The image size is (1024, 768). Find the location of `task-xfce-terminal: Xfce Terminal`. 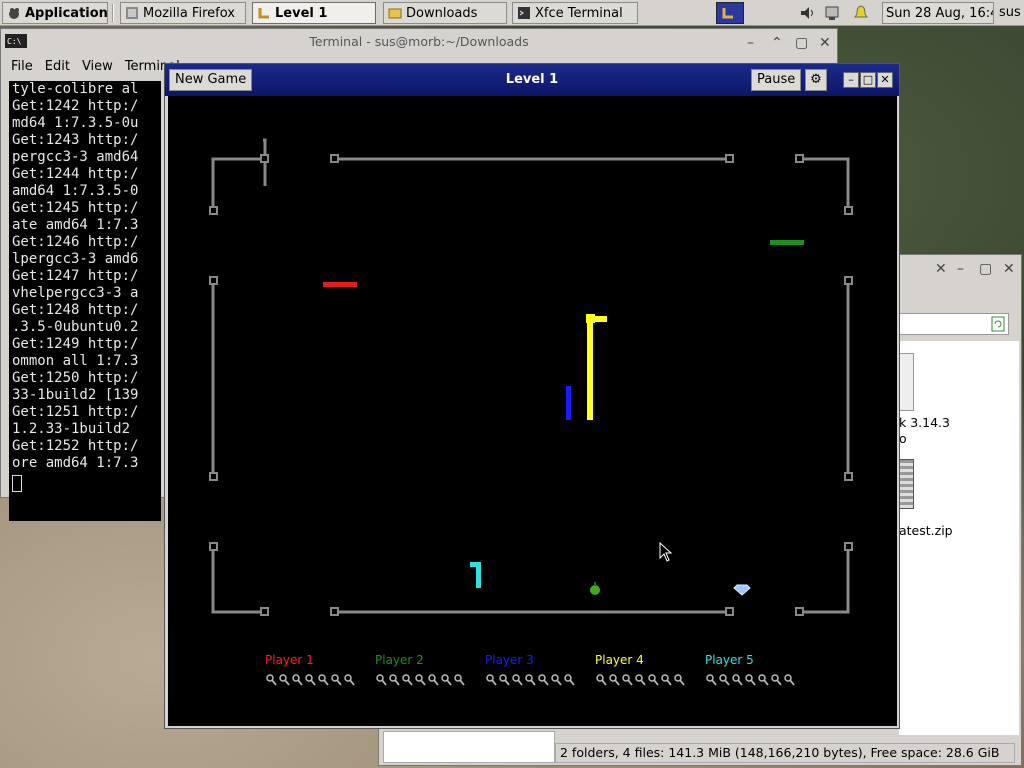

task-xfce-terminal: Xfce Terminal is located at coordinates (575, 13).